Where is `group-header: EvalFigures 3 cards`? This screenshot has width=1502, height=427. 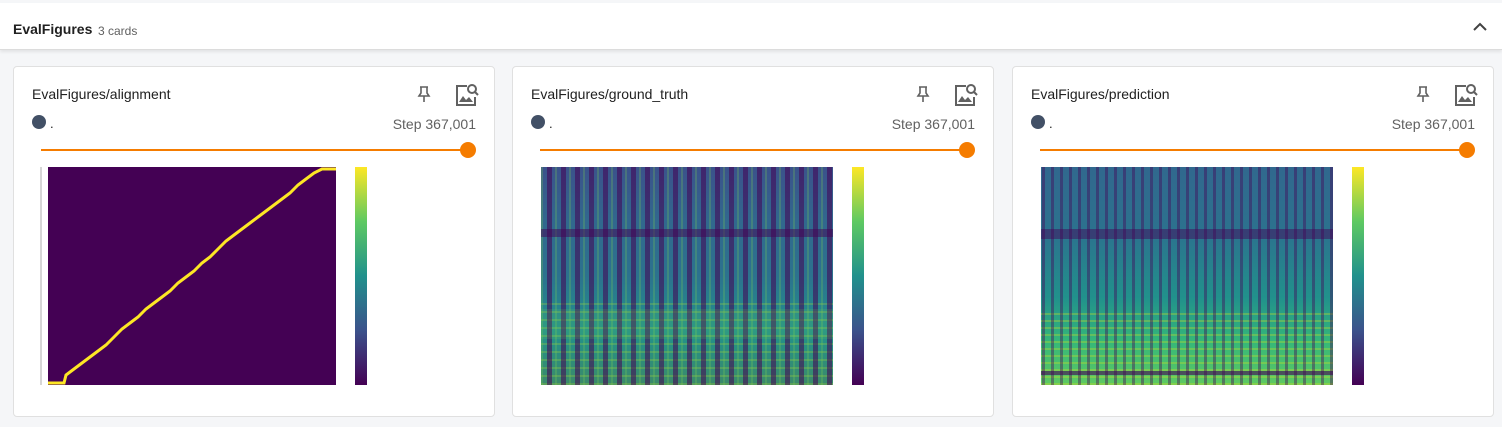 group-header: EvalFigures 3 cards is located at coordinates (751, 26).